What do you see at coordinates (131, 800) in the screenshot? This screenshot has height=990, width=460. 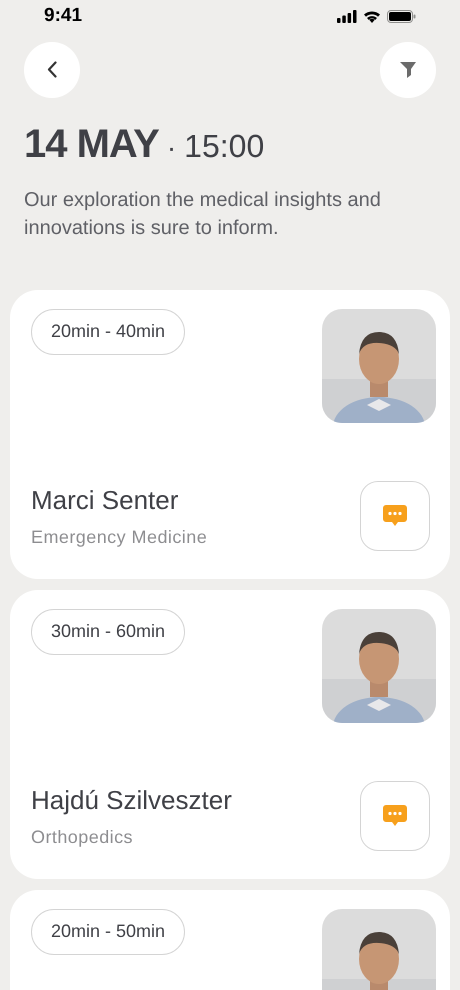 I see `doctor-name: Hajdú Szilveszter` at bounding box center [131, 800].